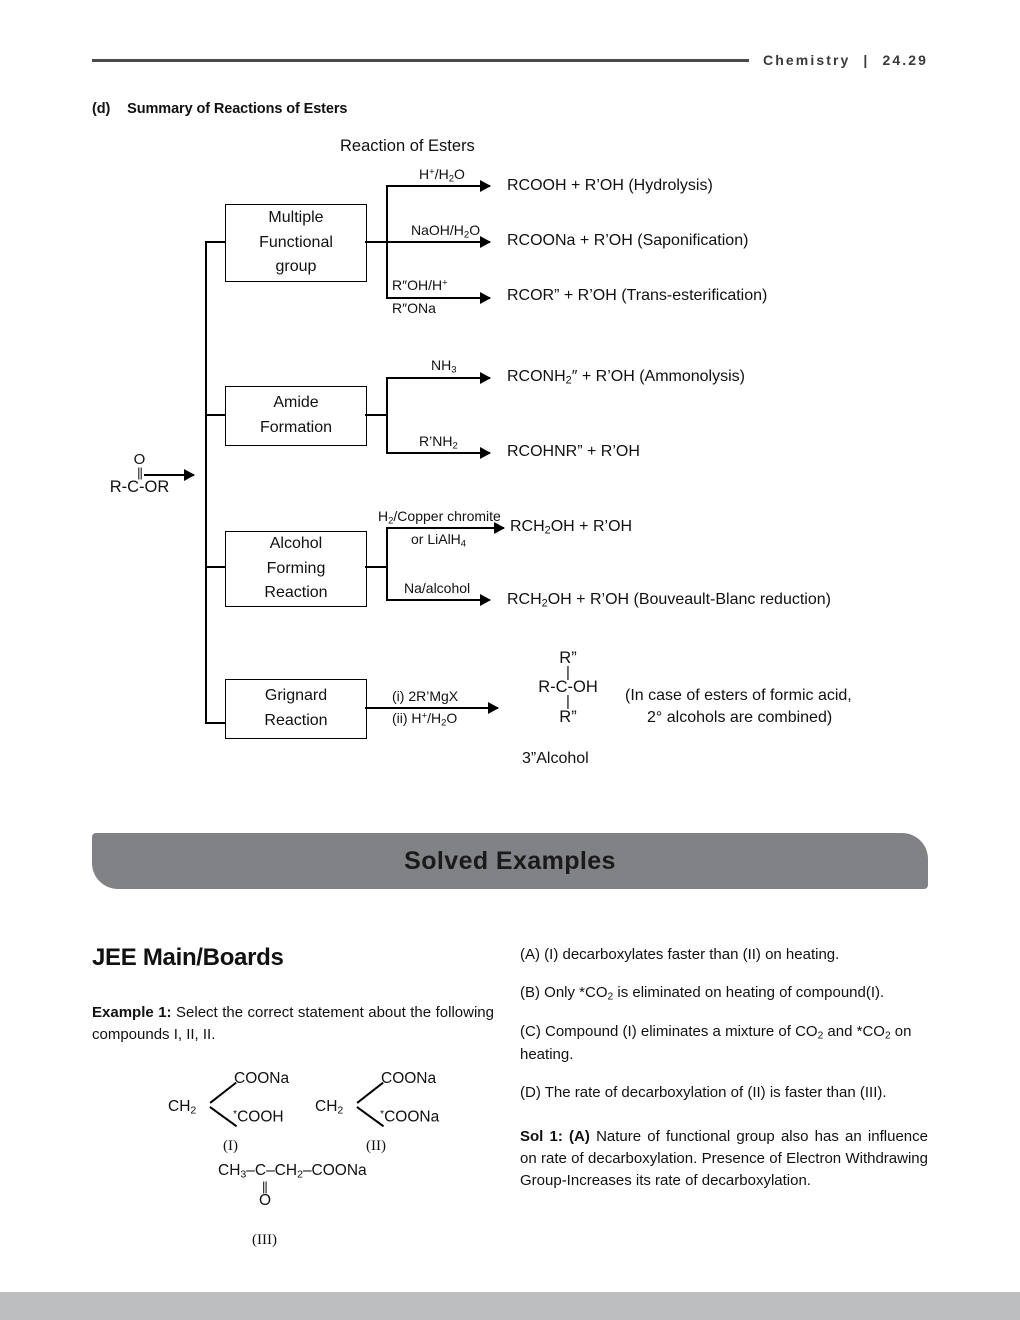 Image resolution: width=1020 pixels, height=1320 pixels. What do you see at coordinates (370, 1092) in the screenshot?
I see `structure-2-bond-top` at bounding box center [370, 1092].